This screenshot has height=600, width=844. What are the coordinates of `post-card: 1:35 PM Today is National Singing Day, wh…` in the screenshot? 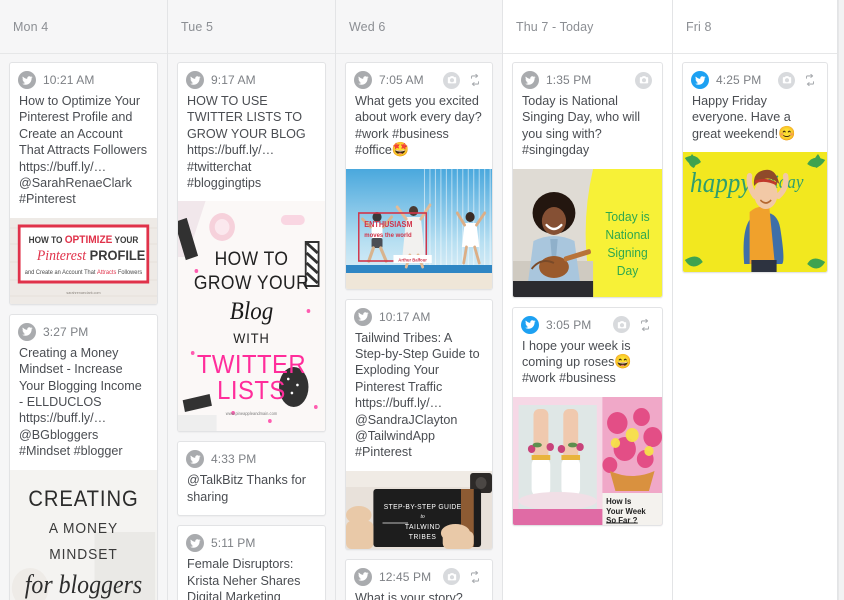 It's located at (587, 180).